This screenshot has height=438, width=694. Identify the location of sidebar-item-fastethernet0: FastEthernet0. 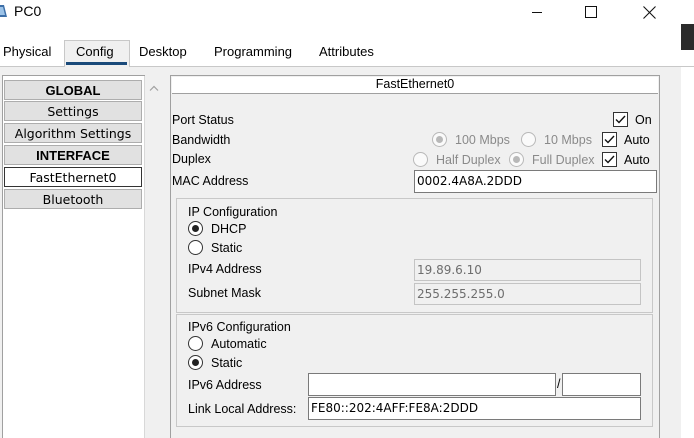
(73, 177).